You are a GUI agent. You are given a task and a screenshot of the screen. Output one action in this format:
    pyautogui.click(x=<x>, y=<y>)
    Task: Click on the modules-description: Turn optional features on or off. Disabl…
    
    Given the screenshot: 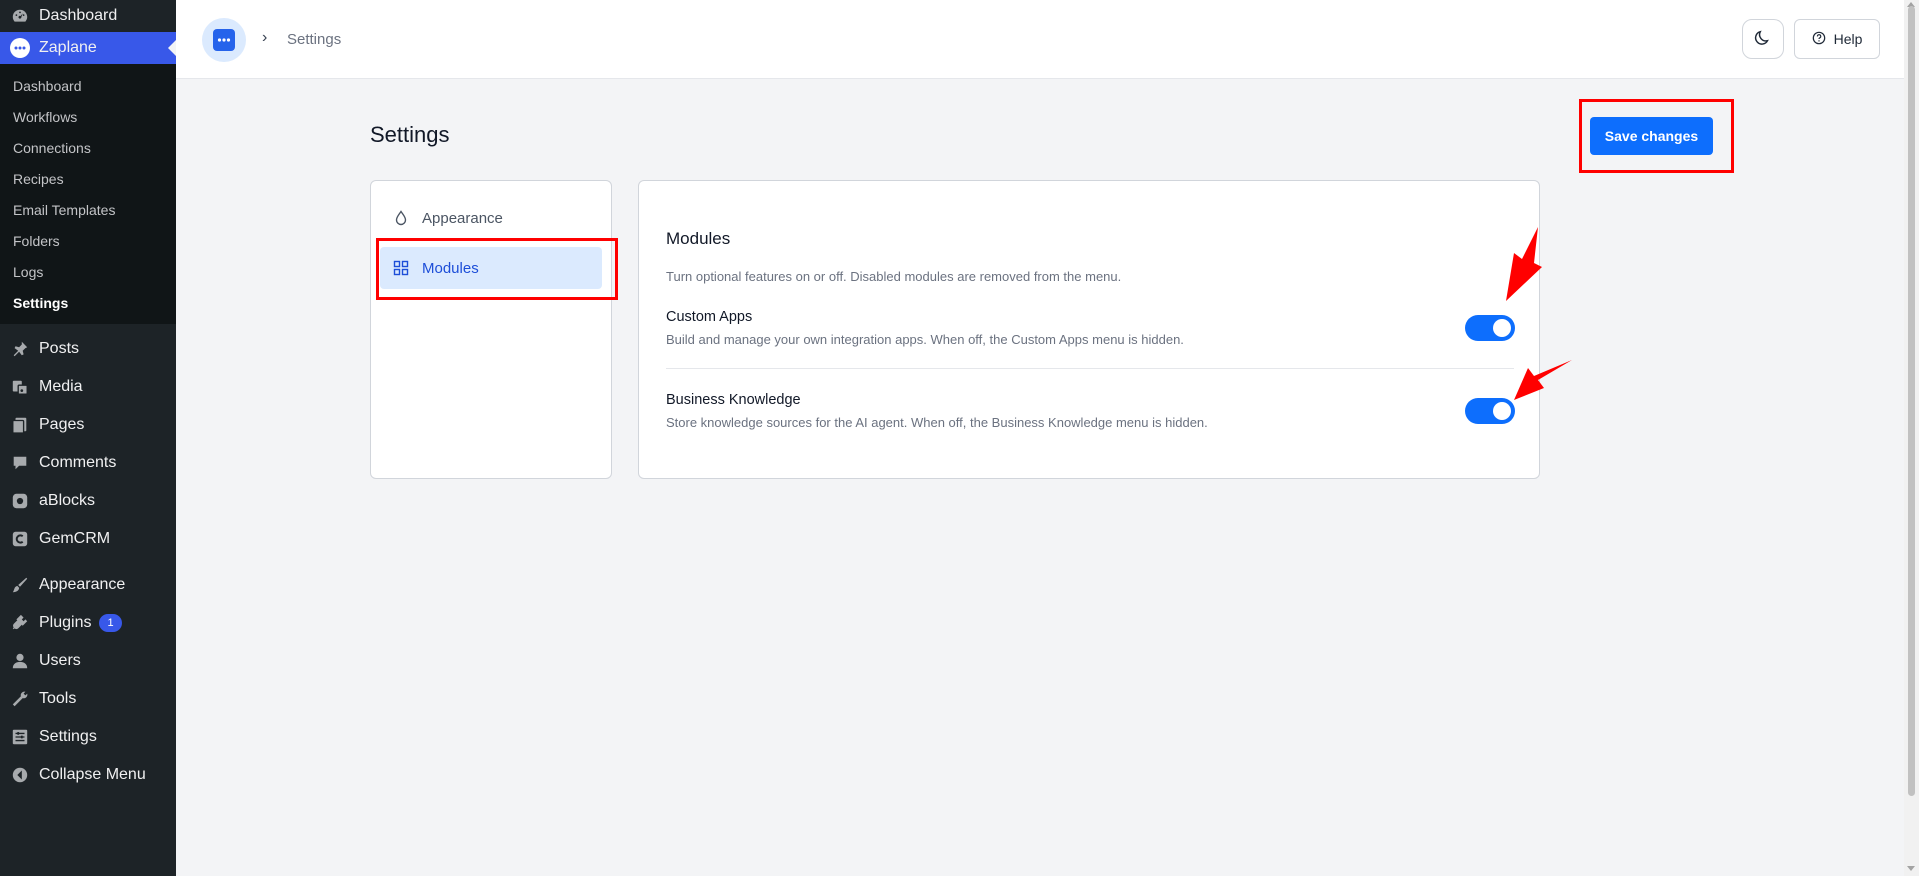 What is the action you would take?
    pyautogui.click(x=894, y=276)
    